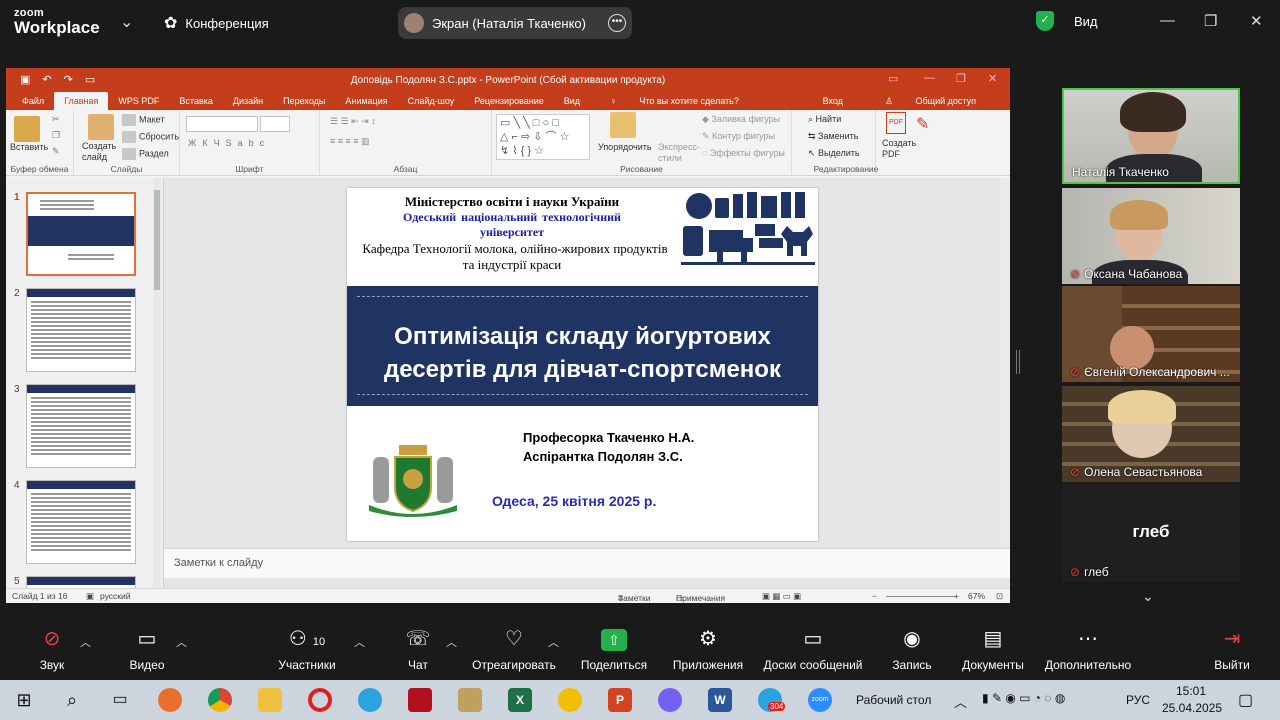 The width and height of the screenshot is (1280, 720). I want to click on ribbon-display-icon: ▭, so click(893, 78).